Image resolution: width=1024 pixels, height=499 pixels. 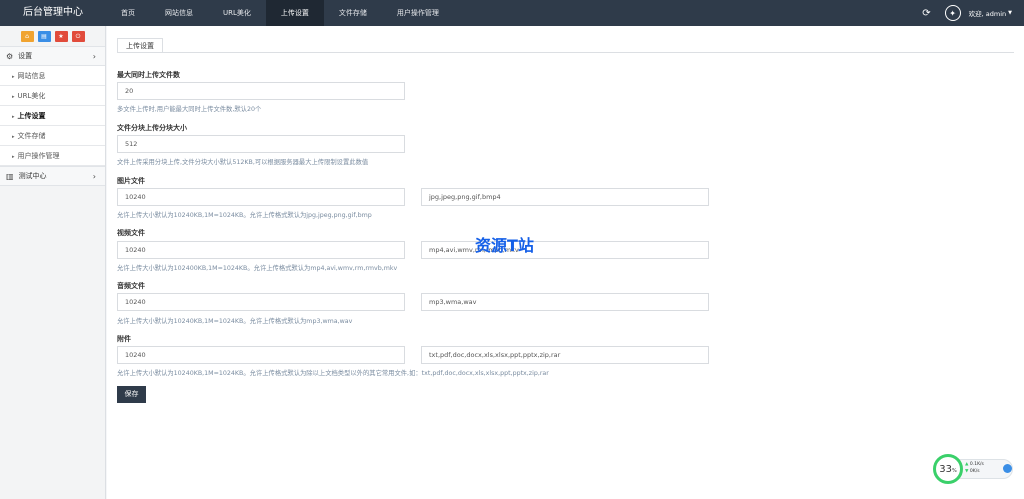 What do you see at coordinates (967, 13) in the screenshot?
I see `user-area: ⟳ ✦ 欢迎, admin ▼` at bounding box center [967, 13].